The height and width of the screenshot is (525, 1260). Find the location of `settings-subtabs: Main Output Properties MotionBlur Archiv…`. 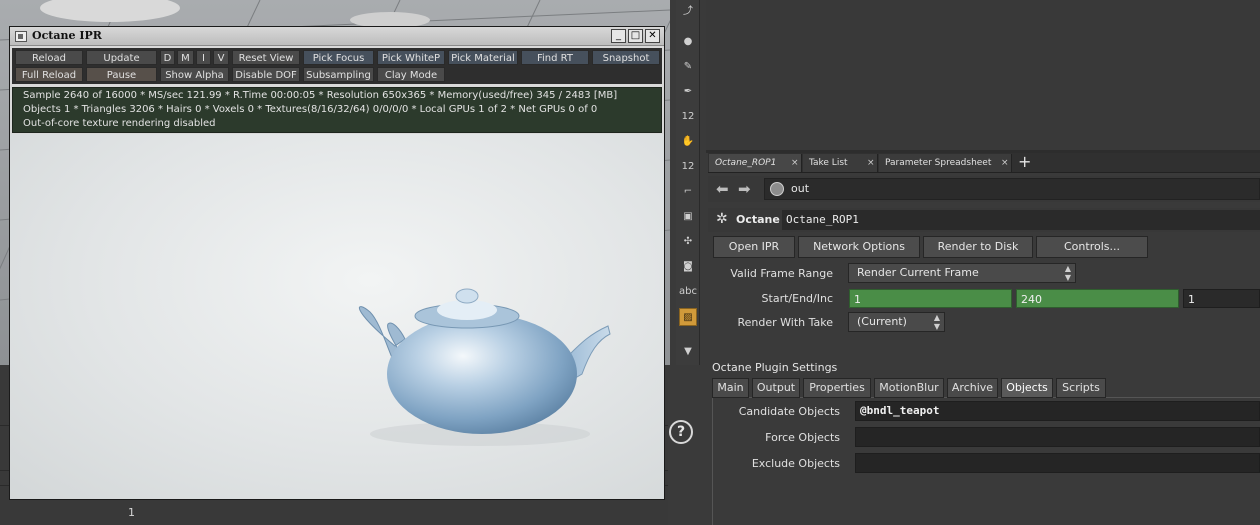

settings-subtabs: Main Output Properties MotionBlur Archiv… is located at coordinates (986, 388).